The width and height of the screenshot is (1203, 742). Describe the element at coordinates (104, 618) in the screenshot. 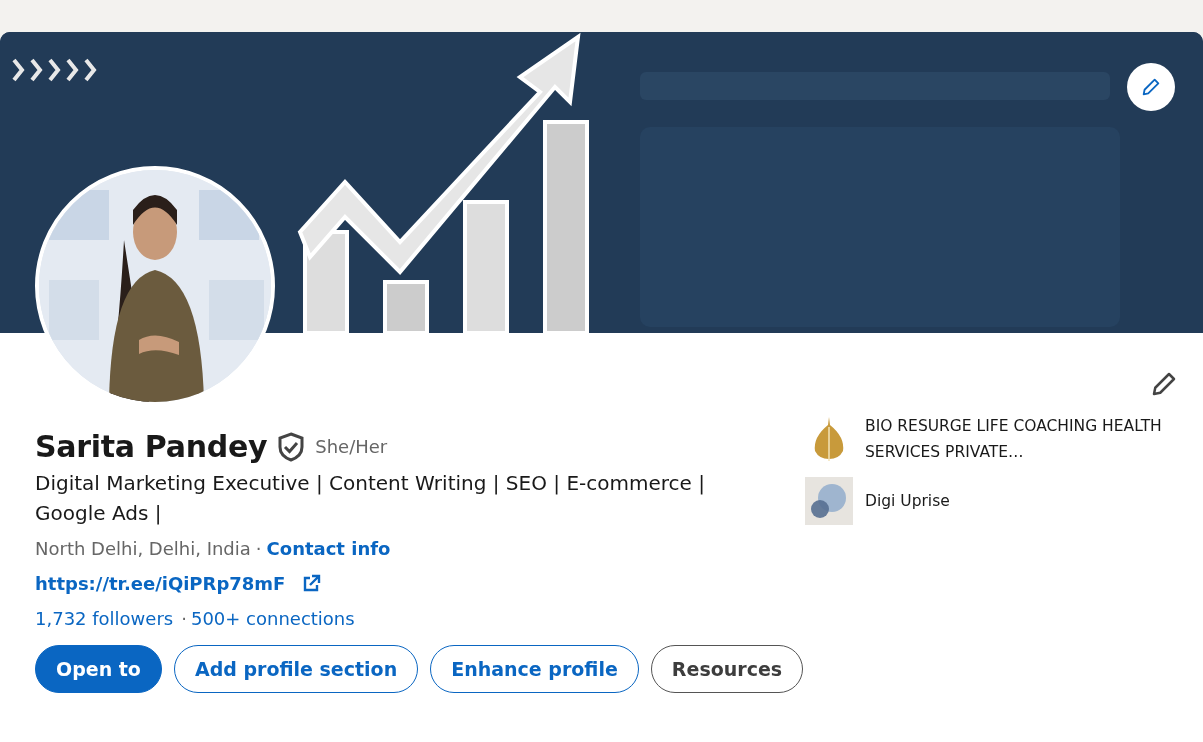

I see `followers-link: 1,732 followers` at that location.